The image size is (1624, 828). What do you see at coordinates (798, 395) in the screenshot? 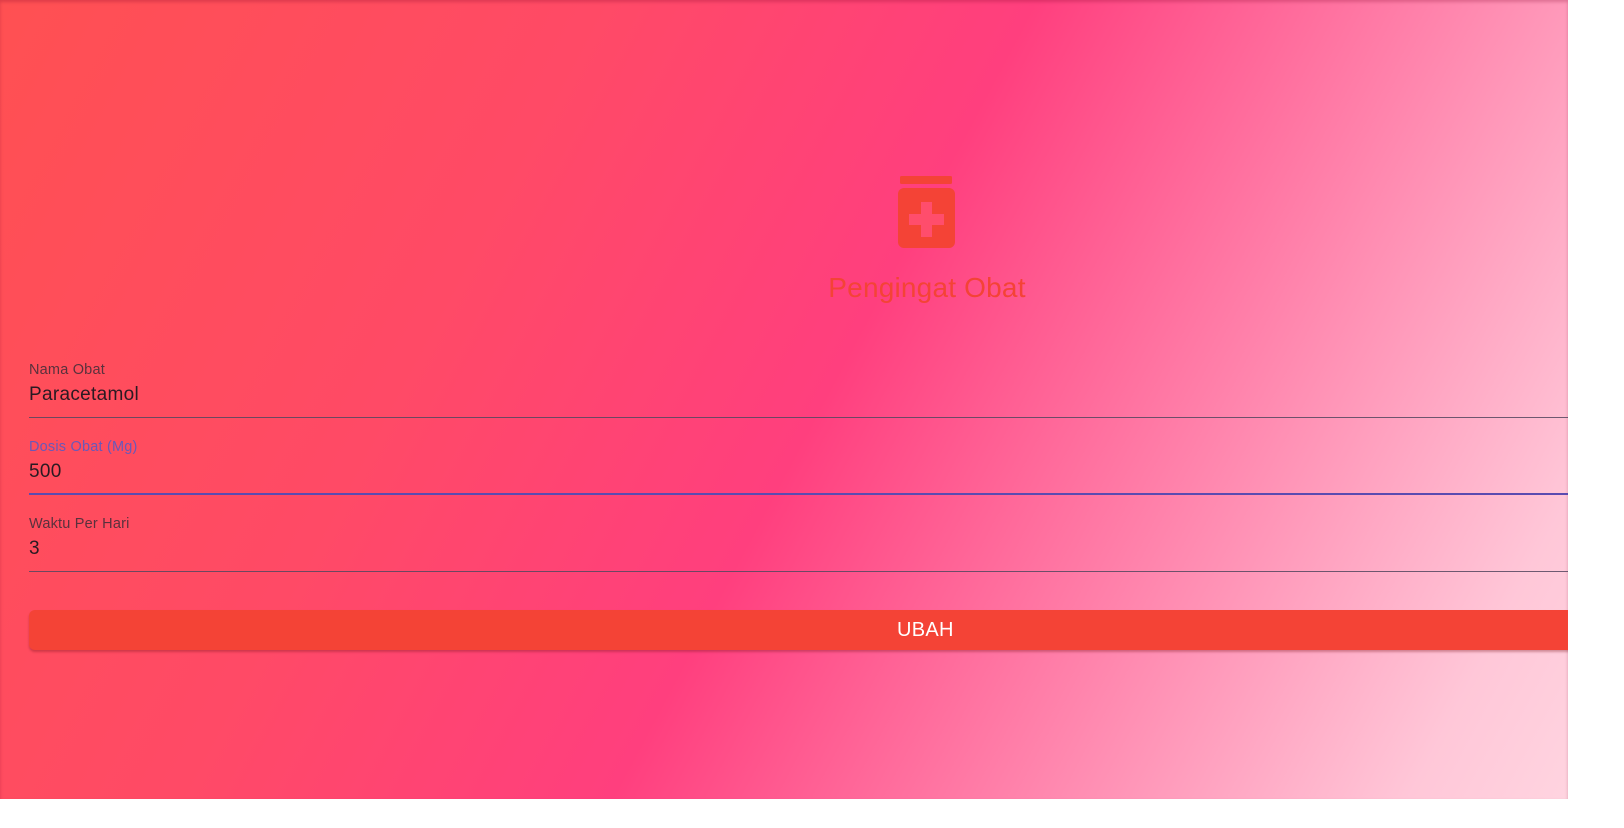
I see `medicine-name-input` at bounding box center [798, 395].